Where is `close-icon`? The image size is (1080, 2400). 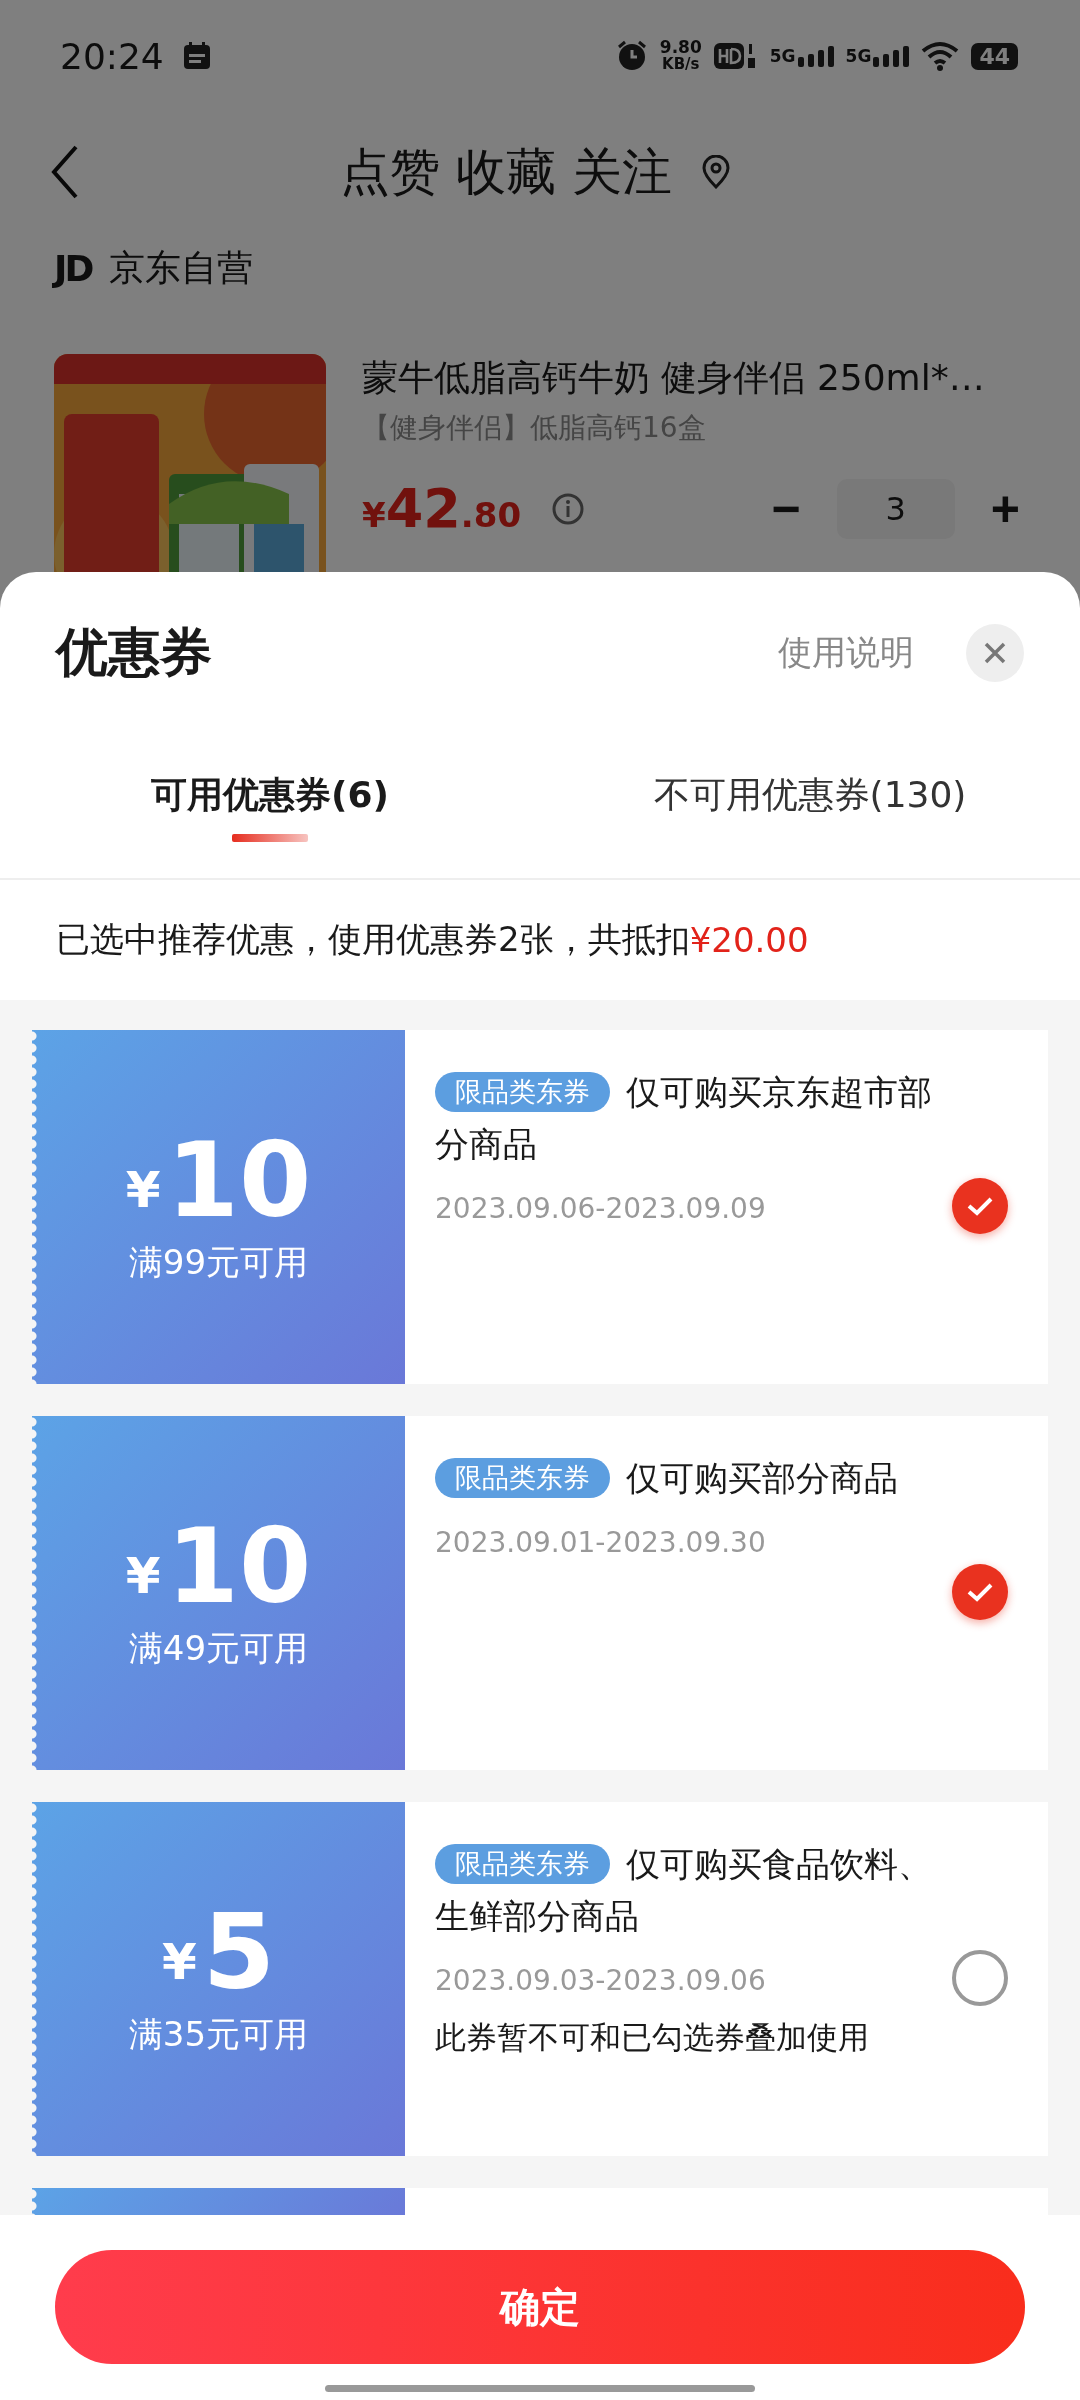
close-icon is located at coordinates (995, 653).